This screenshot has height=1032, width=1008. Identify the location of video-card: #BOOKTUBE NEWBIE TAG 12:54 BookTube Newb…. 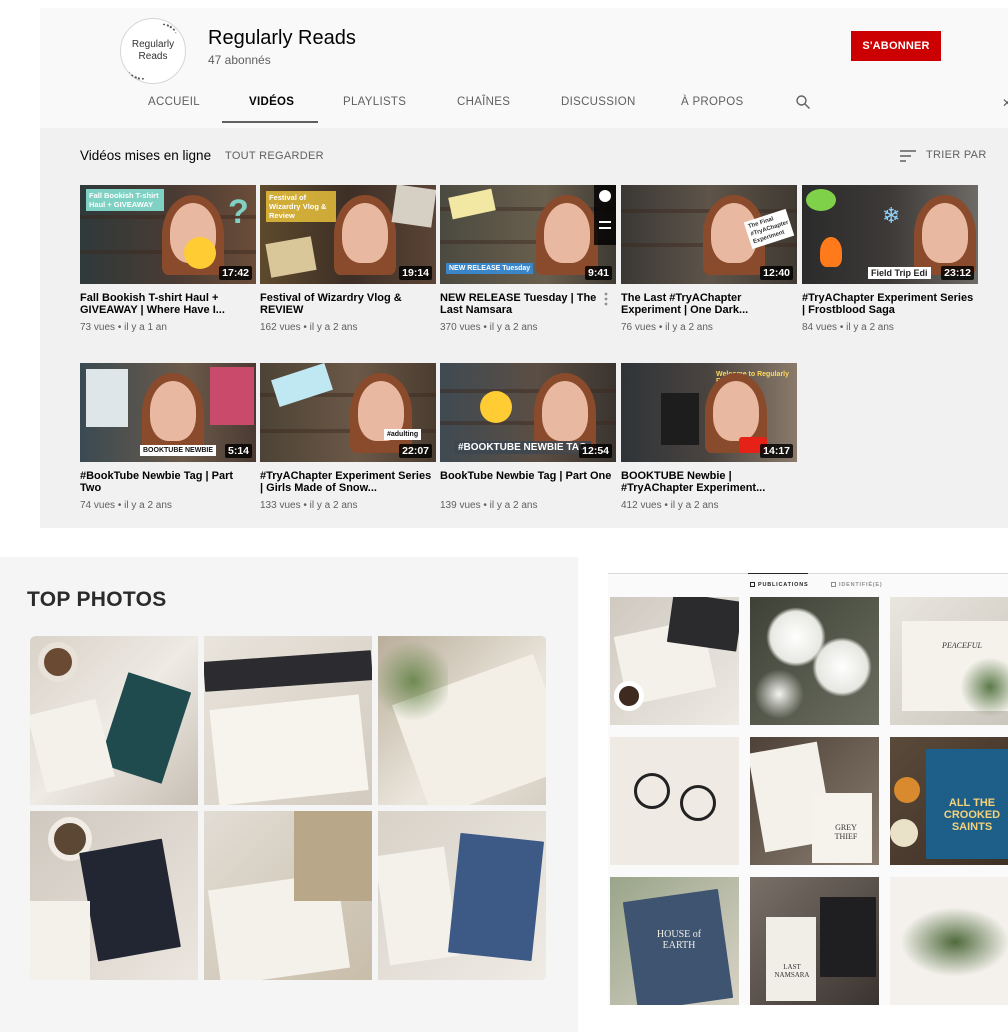
(528, 437).